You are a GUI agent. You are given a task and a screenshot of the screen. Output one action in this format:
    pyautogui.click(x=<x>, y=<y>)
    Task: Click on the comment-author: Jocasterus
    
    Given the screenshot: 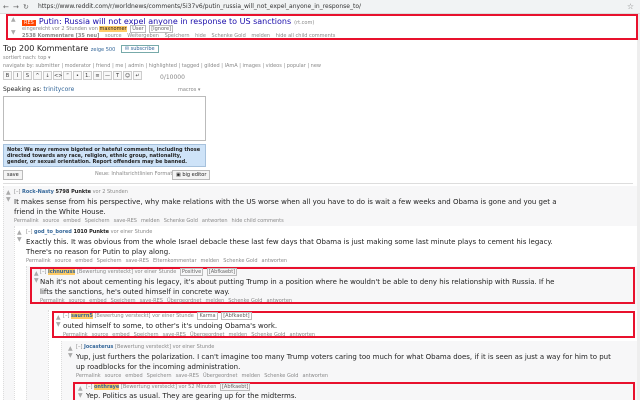 What is the action you would take?
    pyautogui.click(x=98, y=347)
    